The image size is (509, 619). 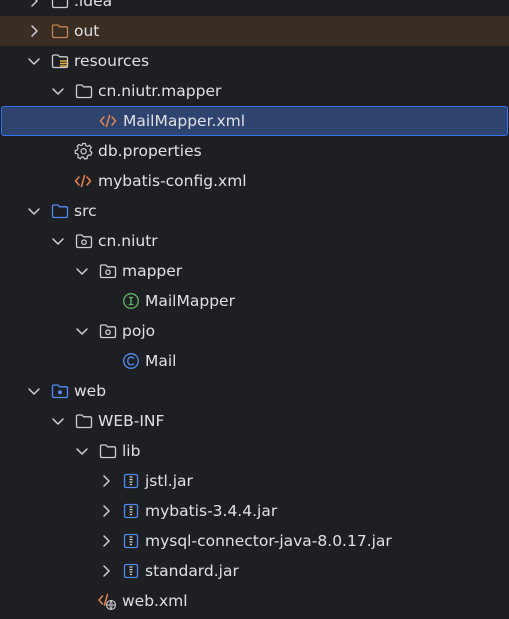 I want to click on tree-row-web: web, so click(x=254, y=391).